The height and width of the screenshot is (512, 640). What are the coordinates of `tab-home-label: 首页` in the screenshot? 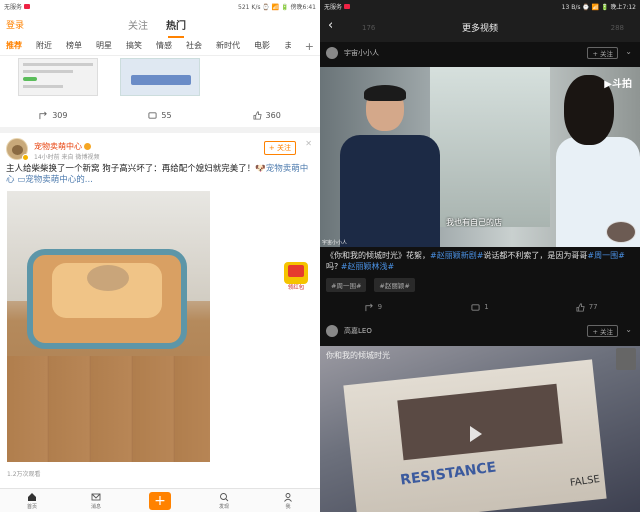 It's located at (31, 506).